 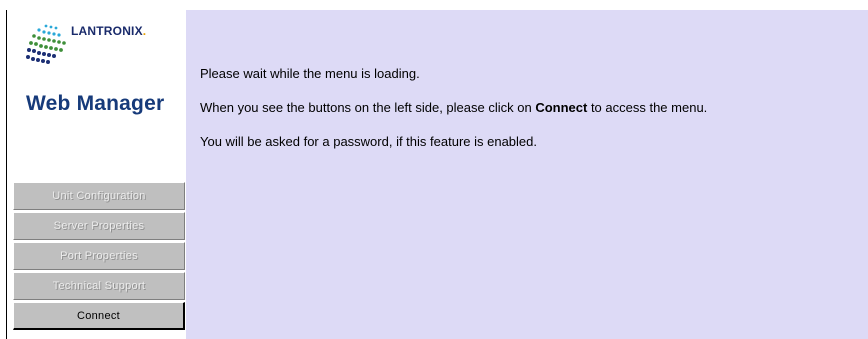 What do you see at coordinates (99, 286) in the screenshot?
I see `technical-support-button: Technical Support` at bounding box center [99, 286].